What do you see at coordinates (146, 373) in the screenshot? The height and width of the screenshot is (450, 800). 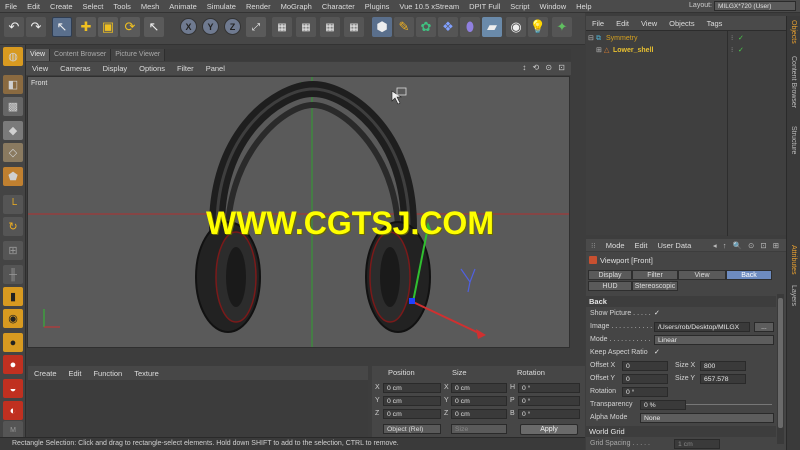 I see `mat-menu-texture: Texture` at bounding box center [146, 373].